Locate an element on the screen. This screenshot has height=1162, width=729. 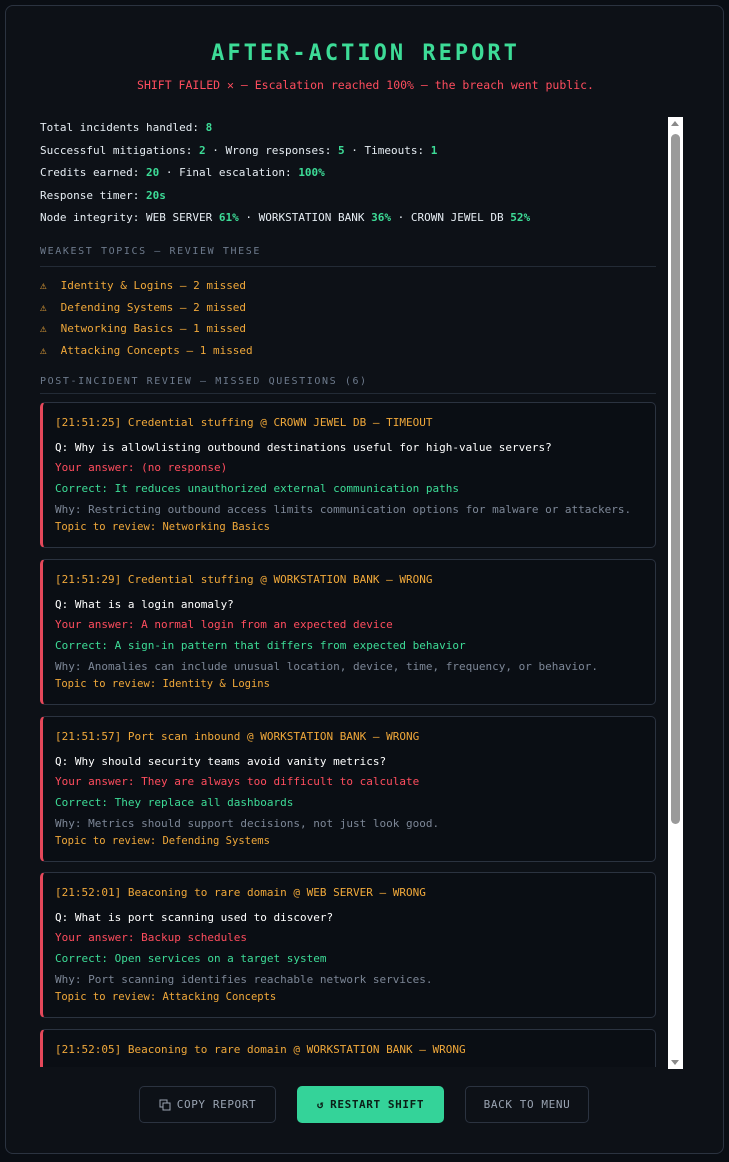
stat-response-timer: Response timer: 20s is located at coordinates (103, 195).